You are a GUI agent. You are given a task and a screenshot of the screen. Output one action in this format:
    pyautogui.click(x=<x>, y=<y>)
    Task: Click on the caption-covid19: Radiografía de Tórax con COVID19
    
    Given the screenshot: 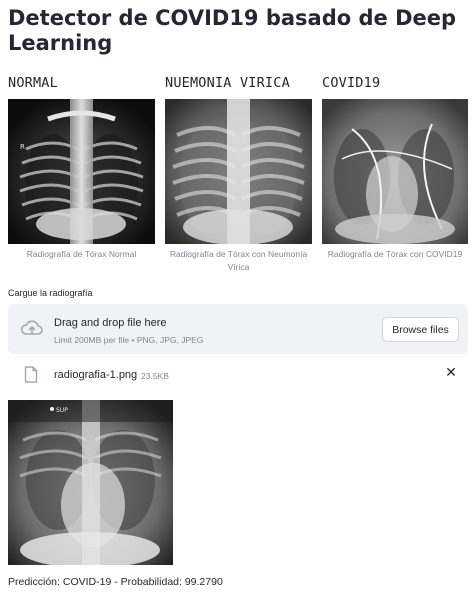 What is the action you would take?
    pyautogui.click(x=395, y=254)
    